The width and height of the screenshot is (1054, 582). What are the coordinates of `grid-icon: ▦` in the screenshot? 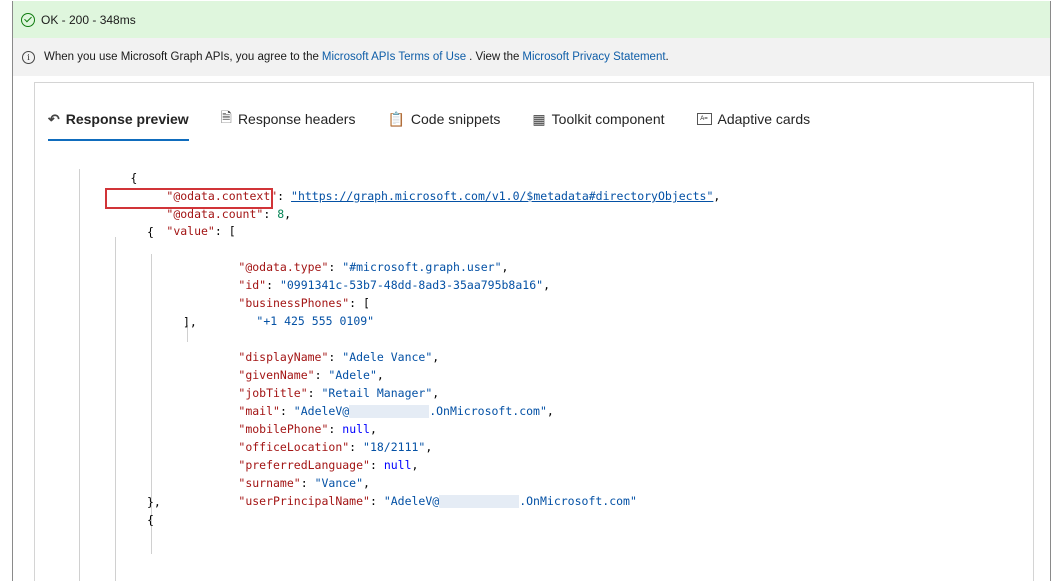 It's located at (539, 118).